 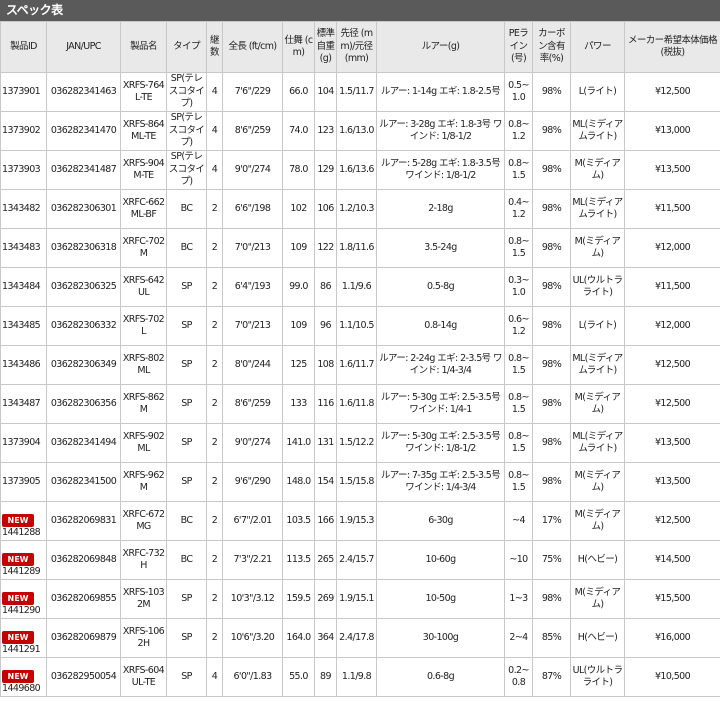 What do you see at coordinates (252, 326) in the screenshot?
I see `cell-length: 7'0"/213` at bounding box center [252, 326].